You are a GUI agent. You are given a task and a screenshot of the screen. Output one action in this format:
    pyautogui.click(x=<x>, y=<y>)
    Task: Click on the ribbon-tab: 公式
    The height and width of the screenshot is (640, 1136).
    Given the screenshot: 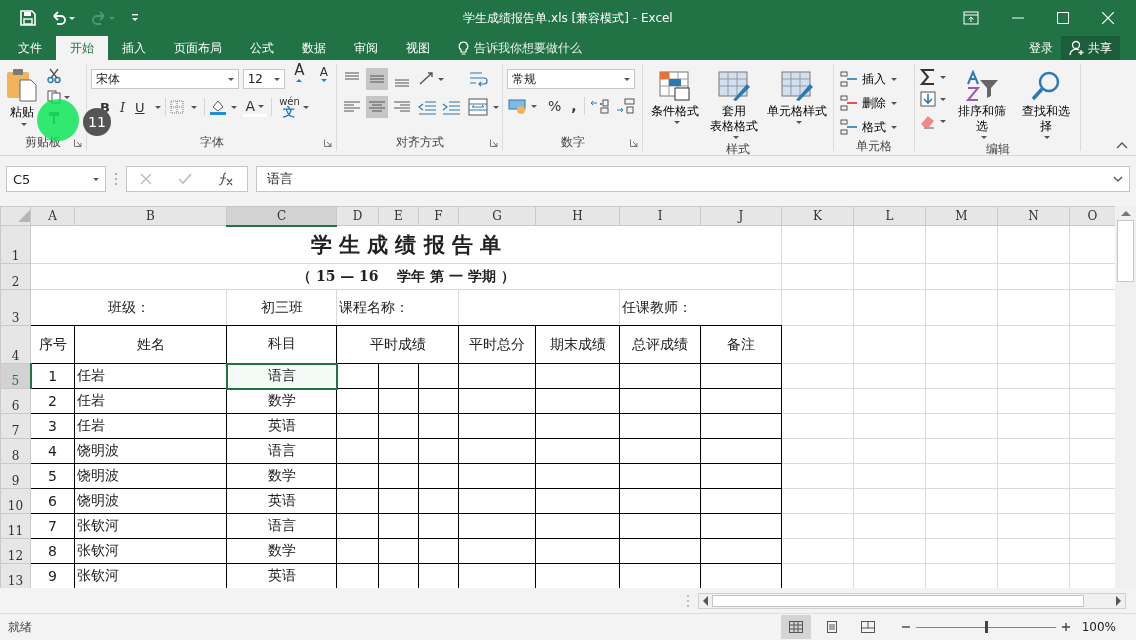 What is the action you would take?
    pyautogui.click(x=262, y=48)
    